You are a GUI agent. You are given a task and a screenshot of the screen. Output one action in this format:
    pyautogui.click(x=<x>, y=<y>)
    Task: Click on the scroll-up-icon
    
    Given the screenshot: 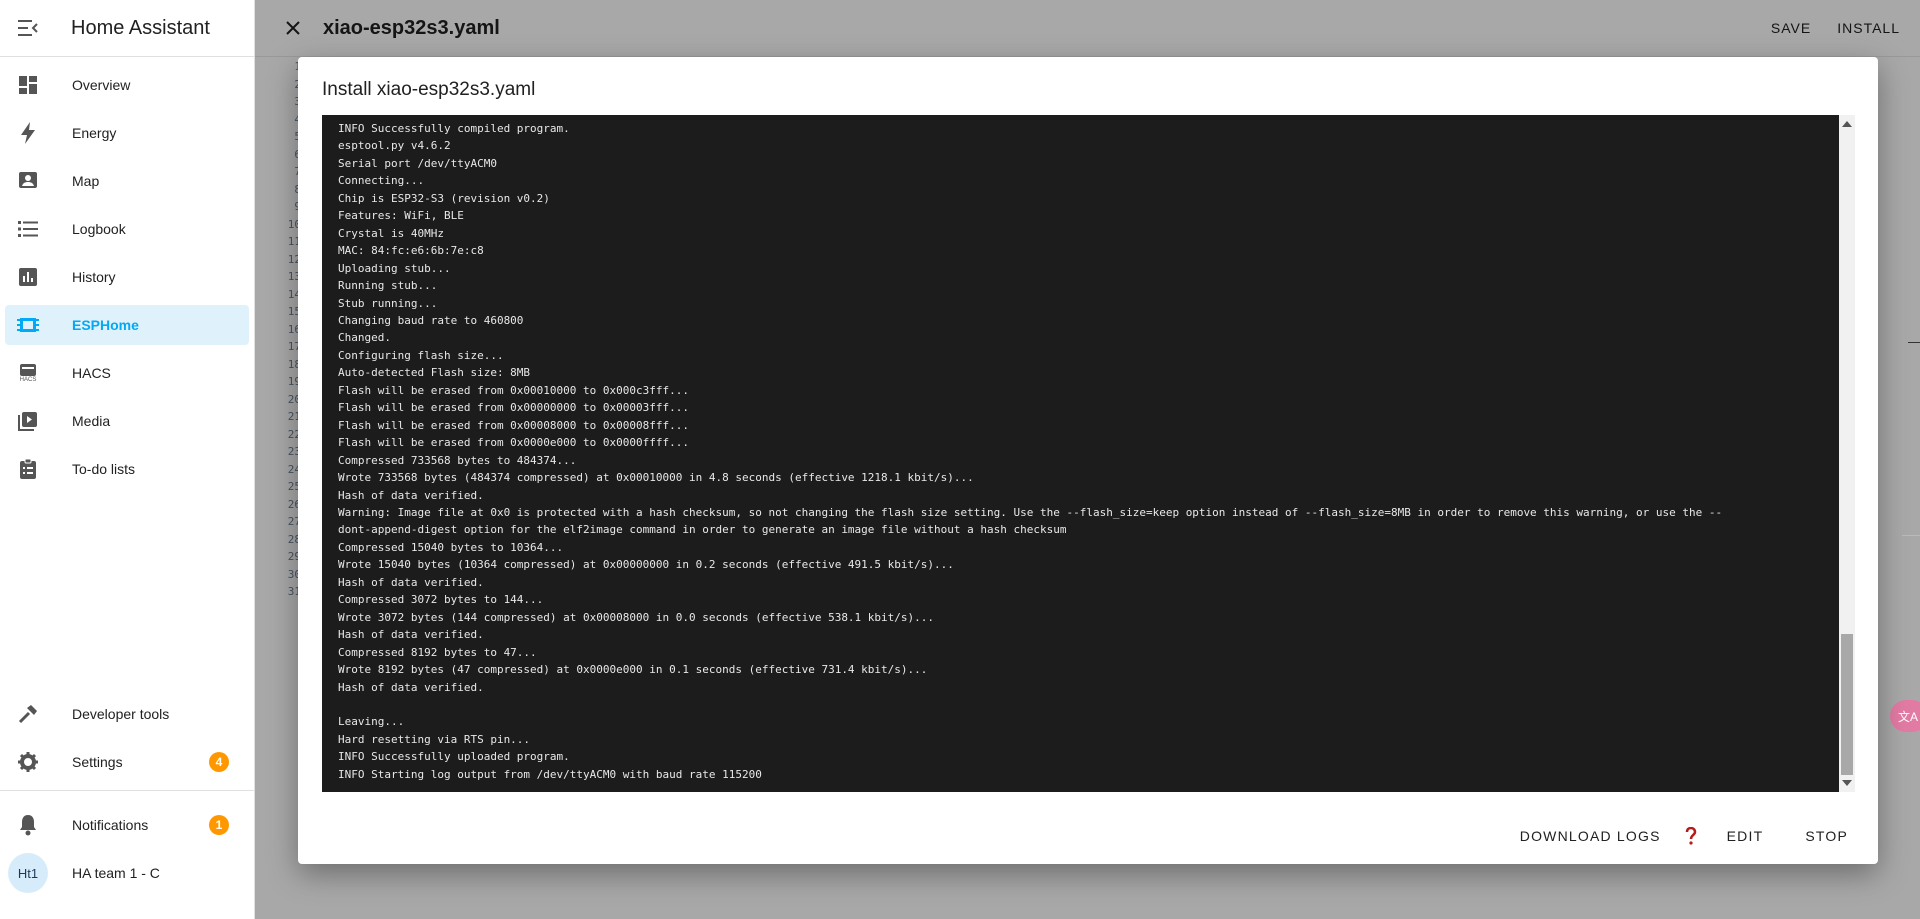 What is the action you would take?
    pyautogui.click(x=1847, y=124)
    